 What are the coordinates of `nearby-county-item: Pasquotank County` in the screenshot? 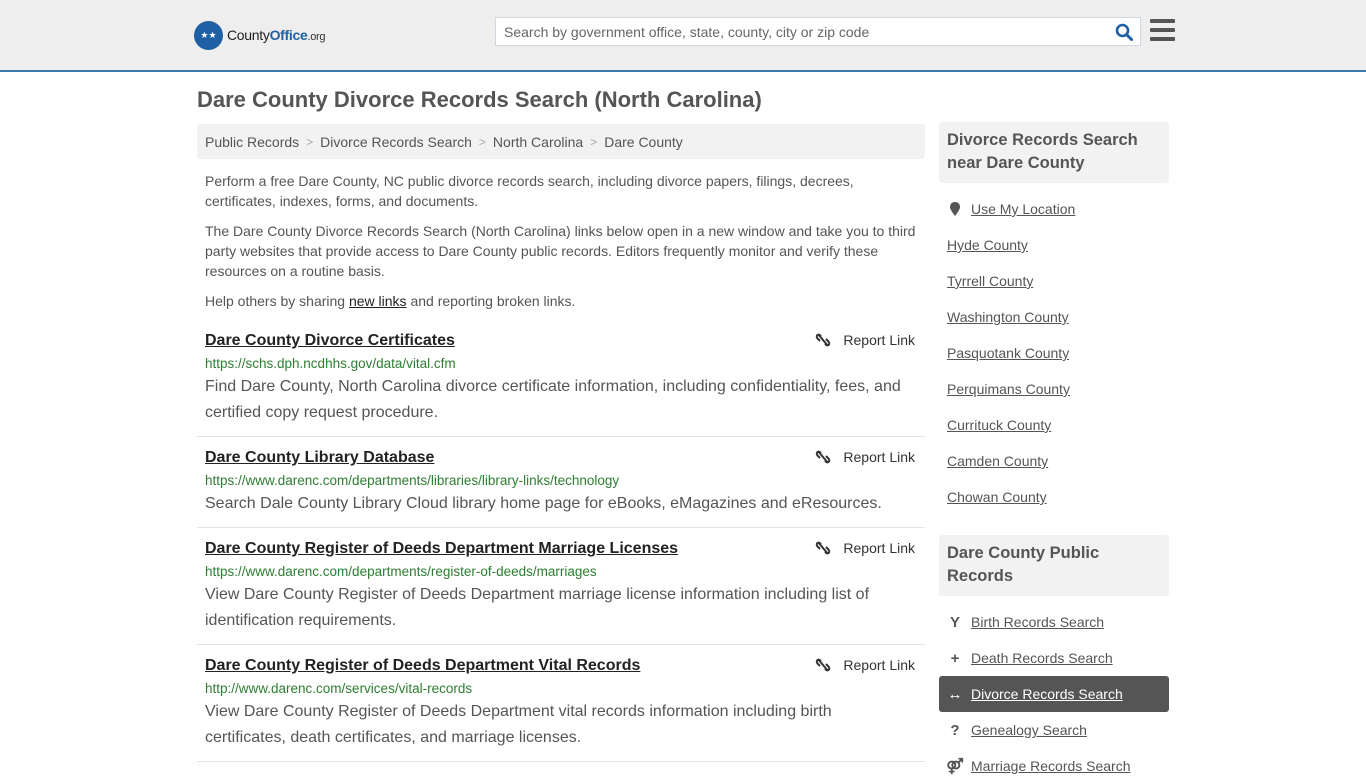 It's located at (1054, 353).